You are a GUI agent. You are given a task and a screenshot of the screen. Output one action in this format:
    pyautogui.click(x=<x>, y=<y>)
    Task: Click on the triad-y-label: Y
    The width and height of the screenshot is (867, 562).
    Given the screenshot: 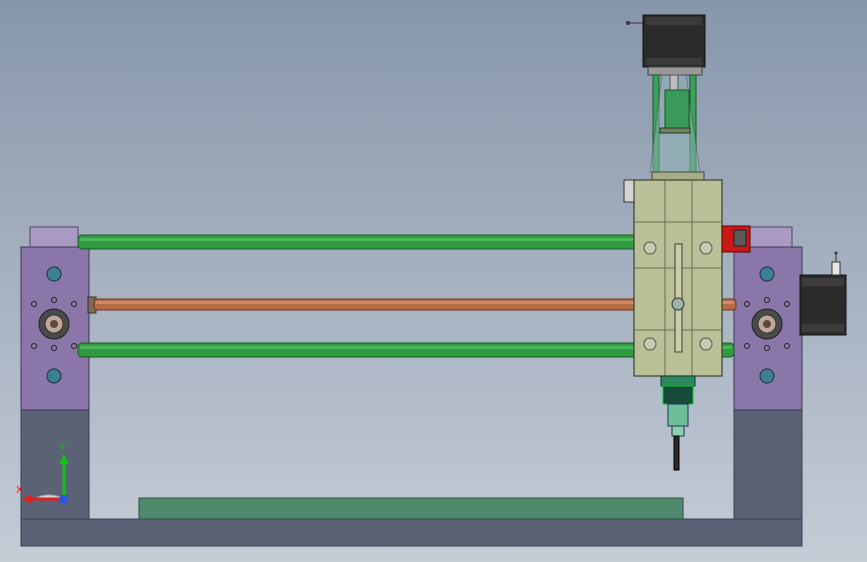 What is the action you would take?
    pyautogui.click(x=62, y=447)
    